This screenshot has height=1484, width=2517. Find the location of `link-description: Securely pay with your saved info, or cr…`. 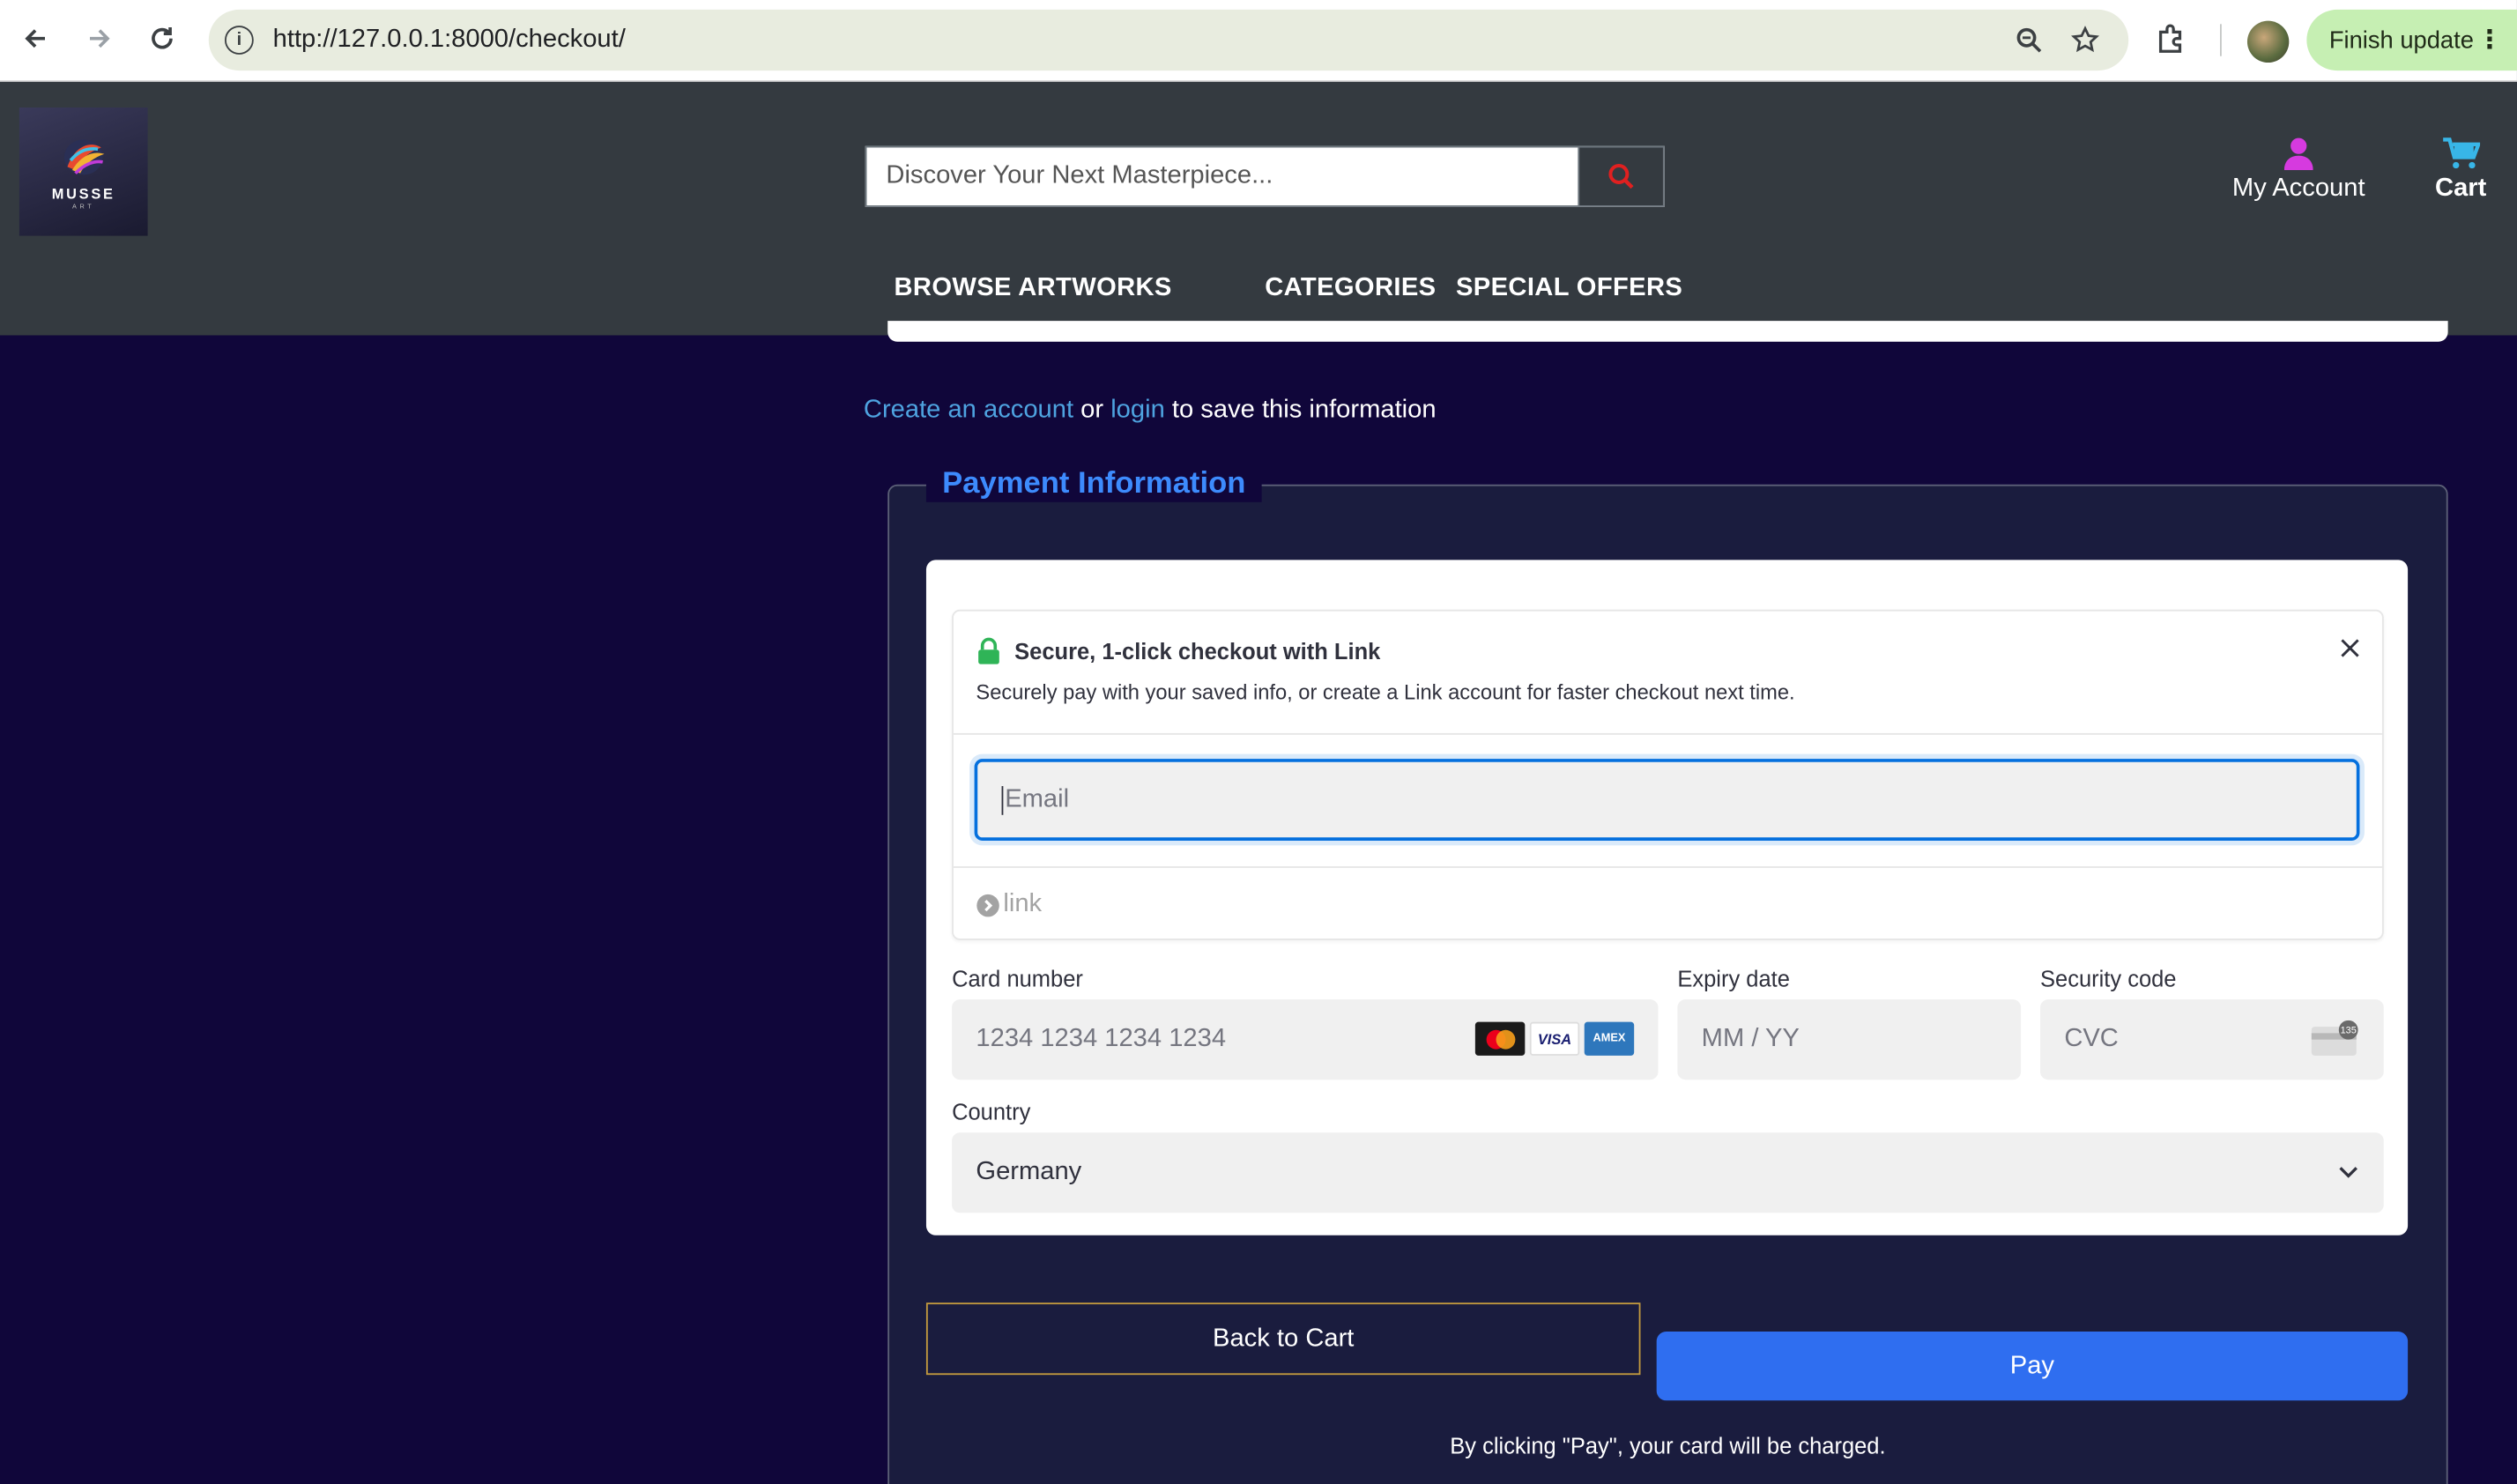

link-description: Securely pay with your saved info, or cr… is located at coordinates (1385, 692).